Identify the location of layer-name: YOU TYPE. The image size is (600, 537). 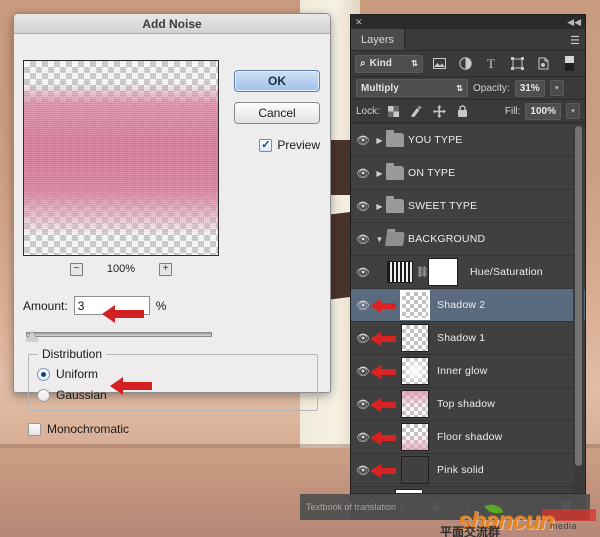
(435, 140).